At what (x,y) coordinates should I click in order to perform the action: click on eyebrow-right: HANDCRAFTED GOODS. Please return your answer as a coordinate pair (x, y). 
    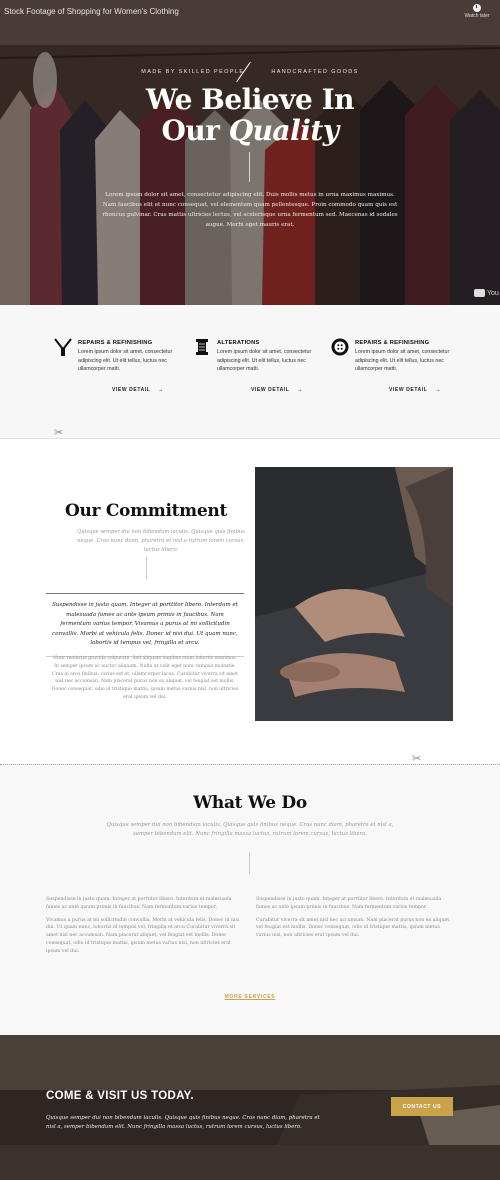
    Looking at the image, I should click on (315, 72).